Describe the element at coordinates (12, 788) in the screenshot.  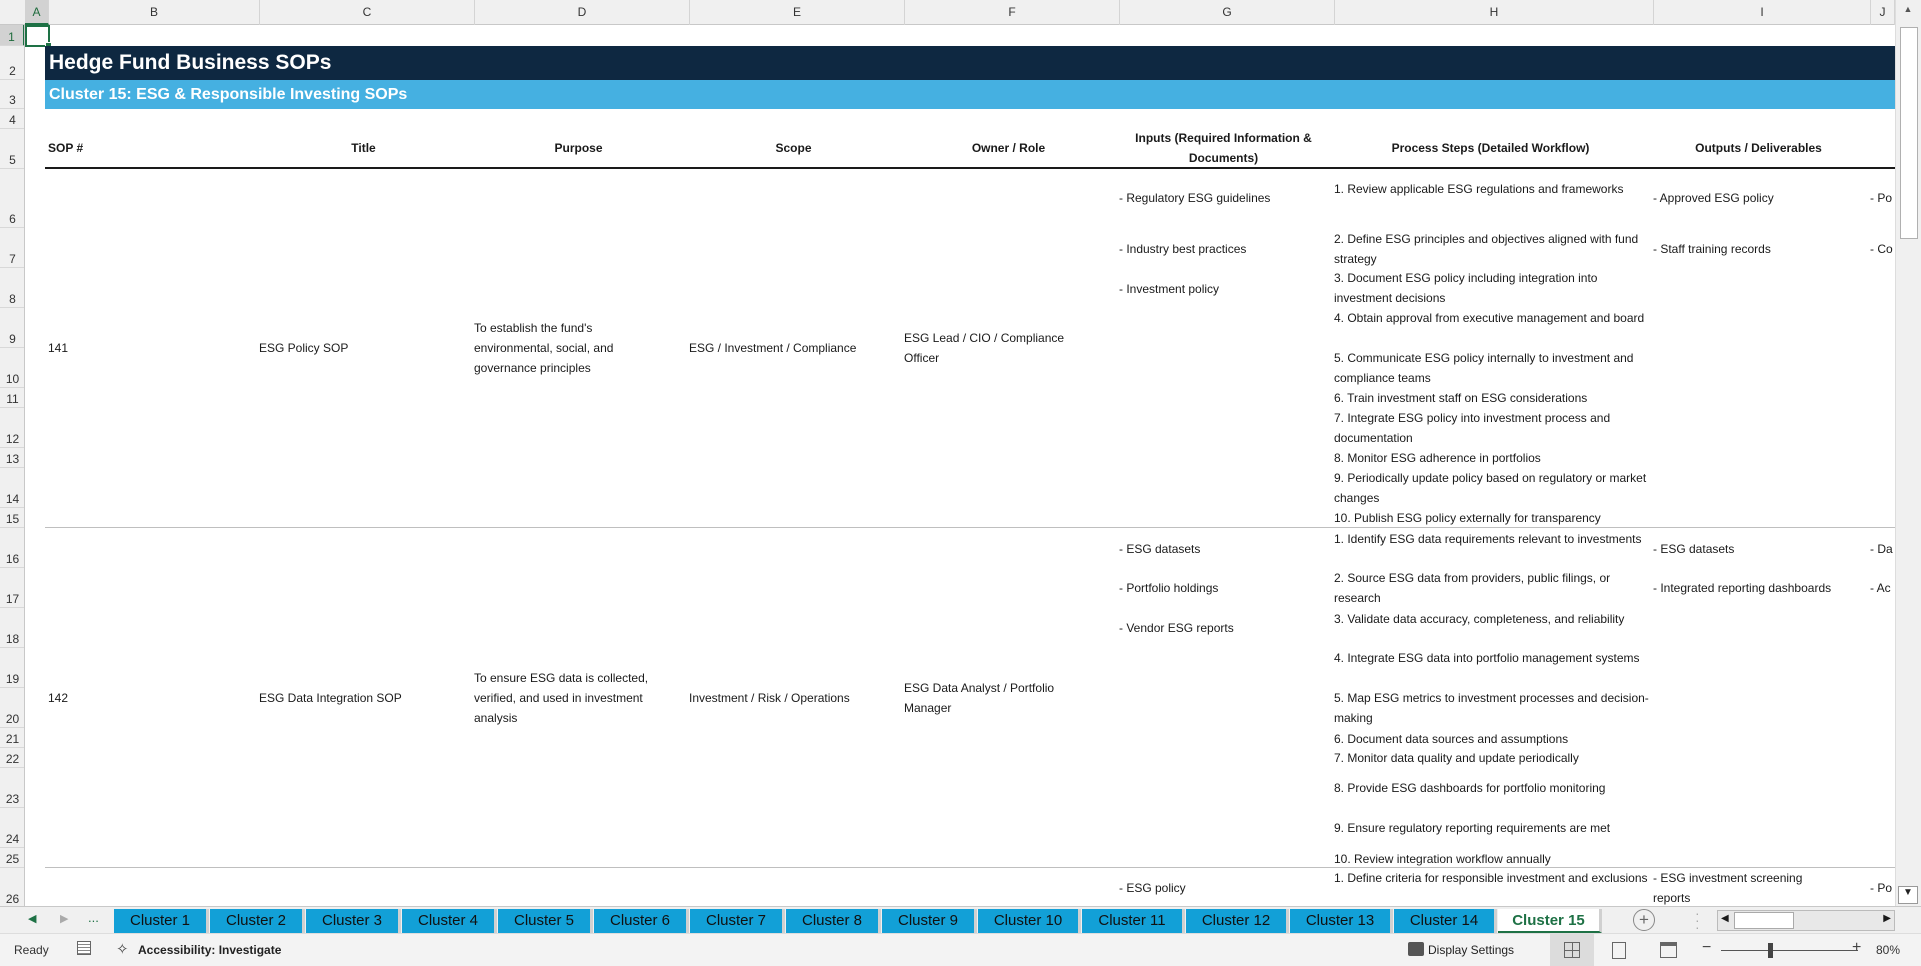
I see `row-header-23: 23` at that location.